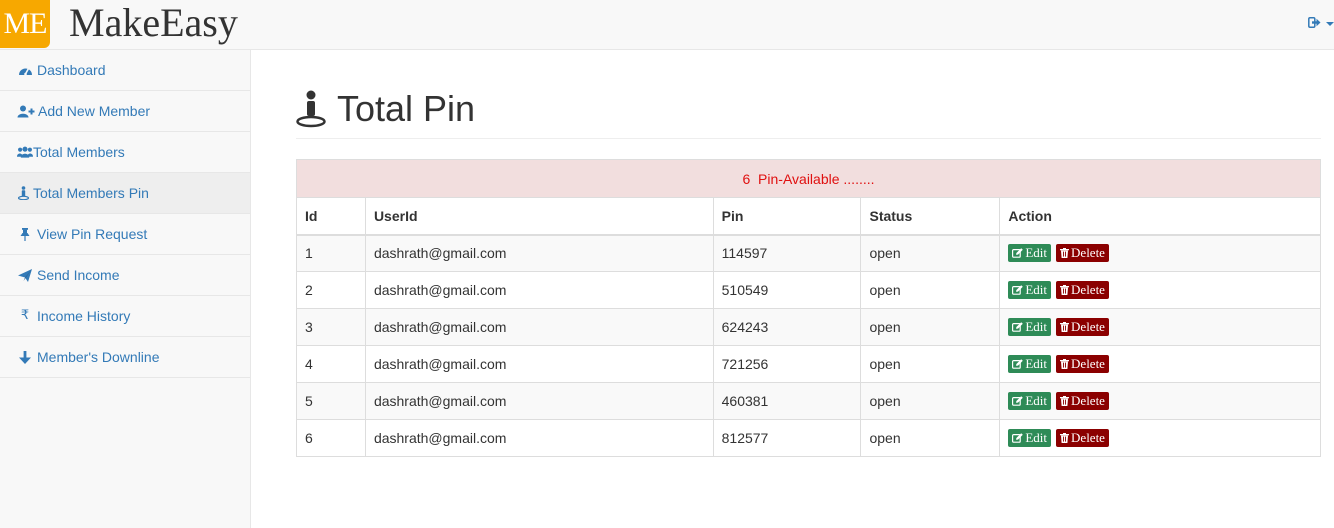 The width and height of the screenshot is (1334, 528). What do you see at coordinates (406, 108) in the screenshot?
I see `page-title: Total Pin` at bounding box center [406, 108].